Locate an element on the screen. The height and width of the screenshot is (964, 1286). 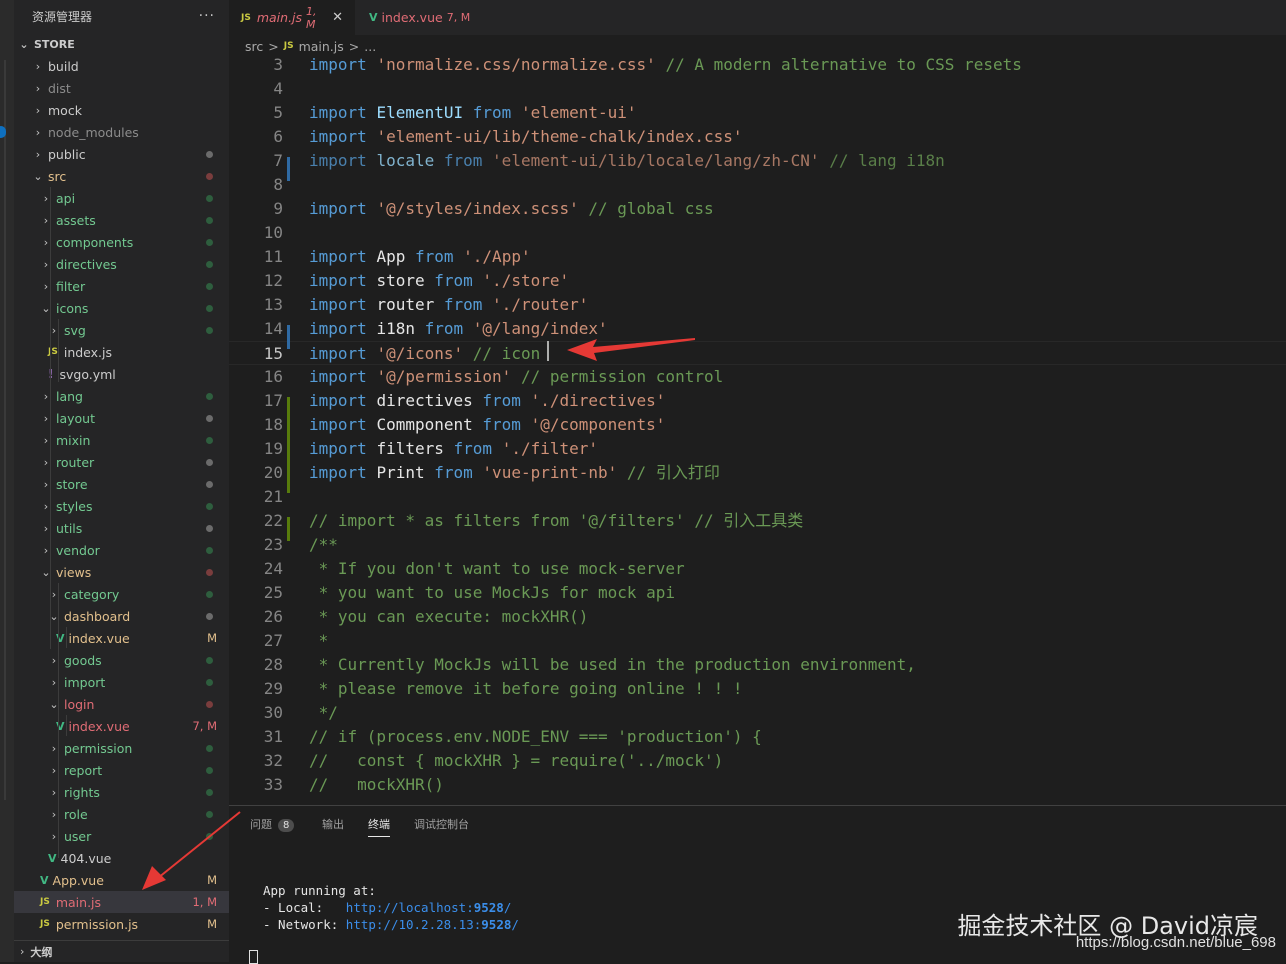
code-token: locale is located at coordinates (405, 160).